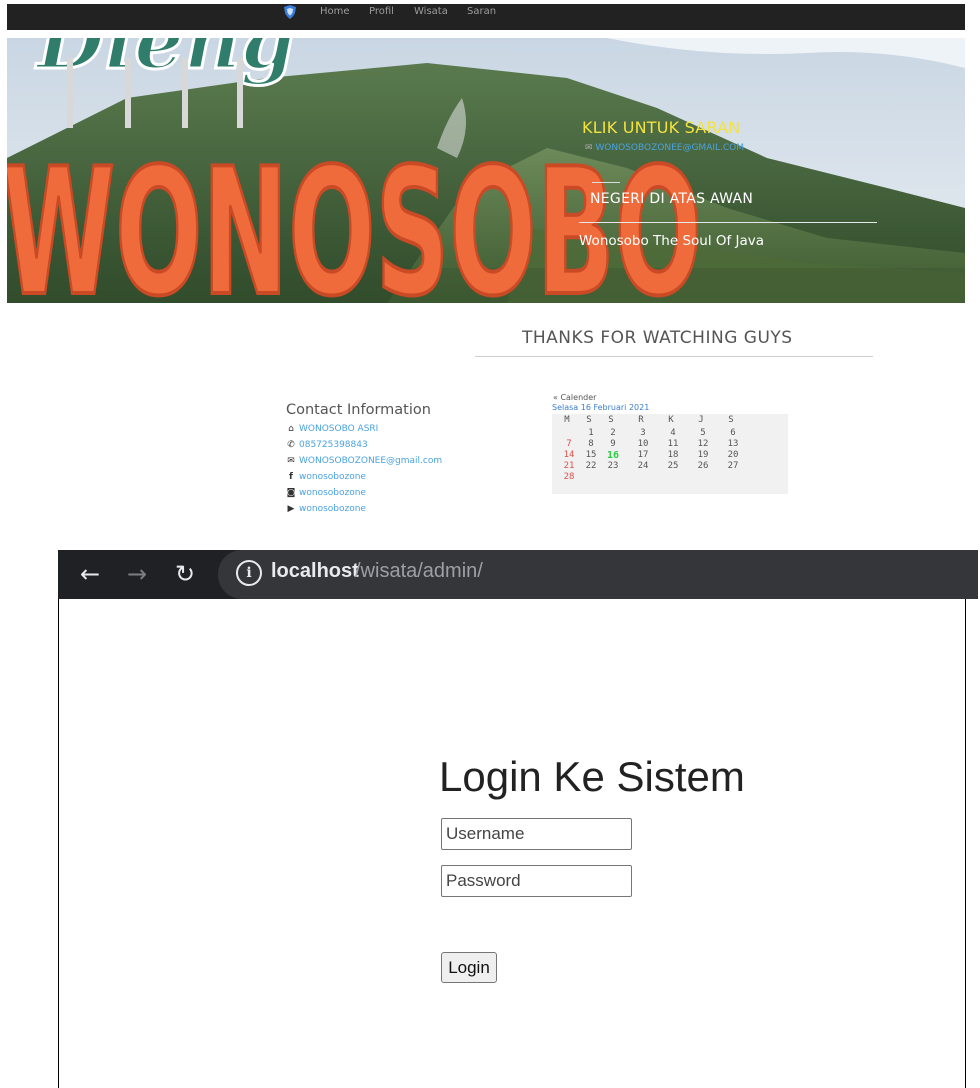 The height and width of the screenshot is (1088, 980). I want to click on nav-wisata-link: Wisata, so click(431, 11).